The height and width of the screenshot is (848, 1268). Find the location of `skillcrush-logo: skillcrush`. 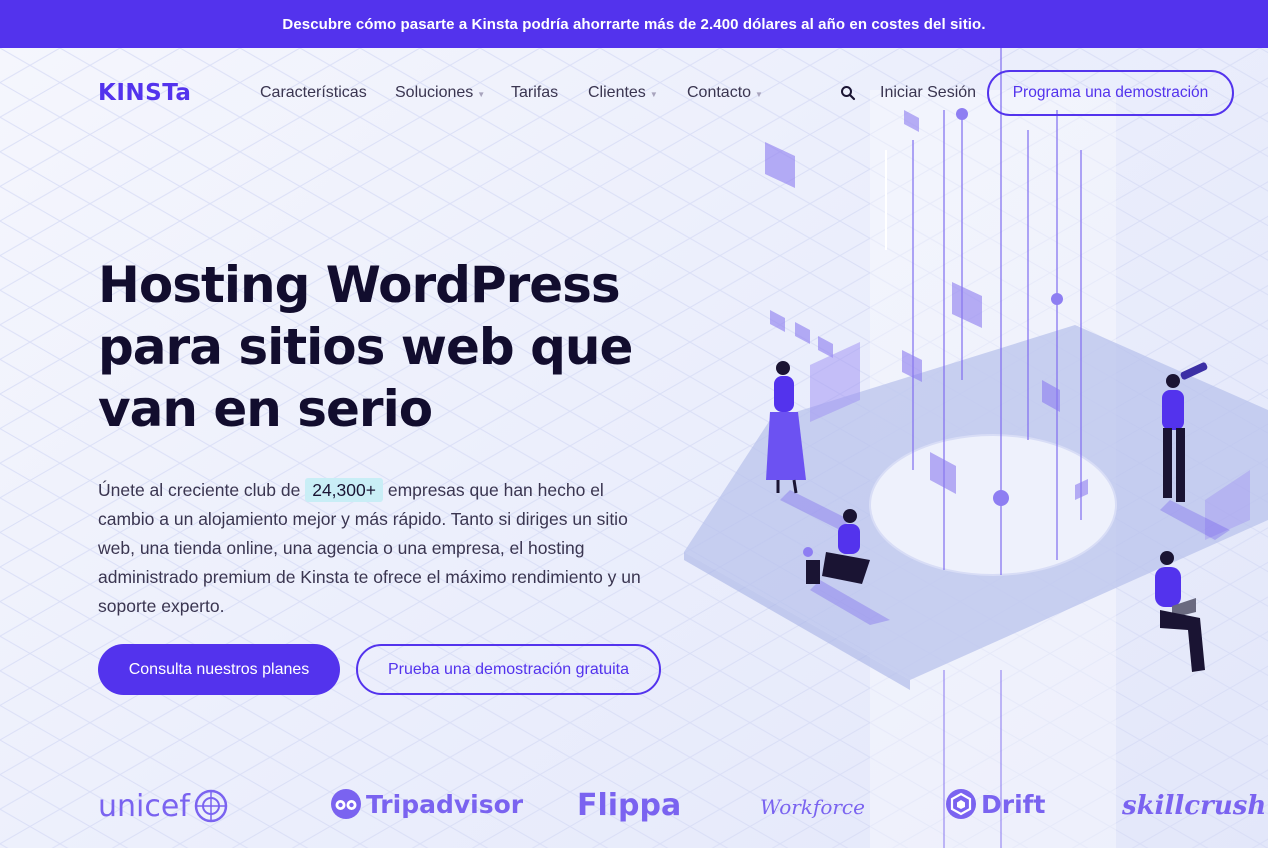

skillcrush-logo: skillcrush is located at coordinates (1194, 806).